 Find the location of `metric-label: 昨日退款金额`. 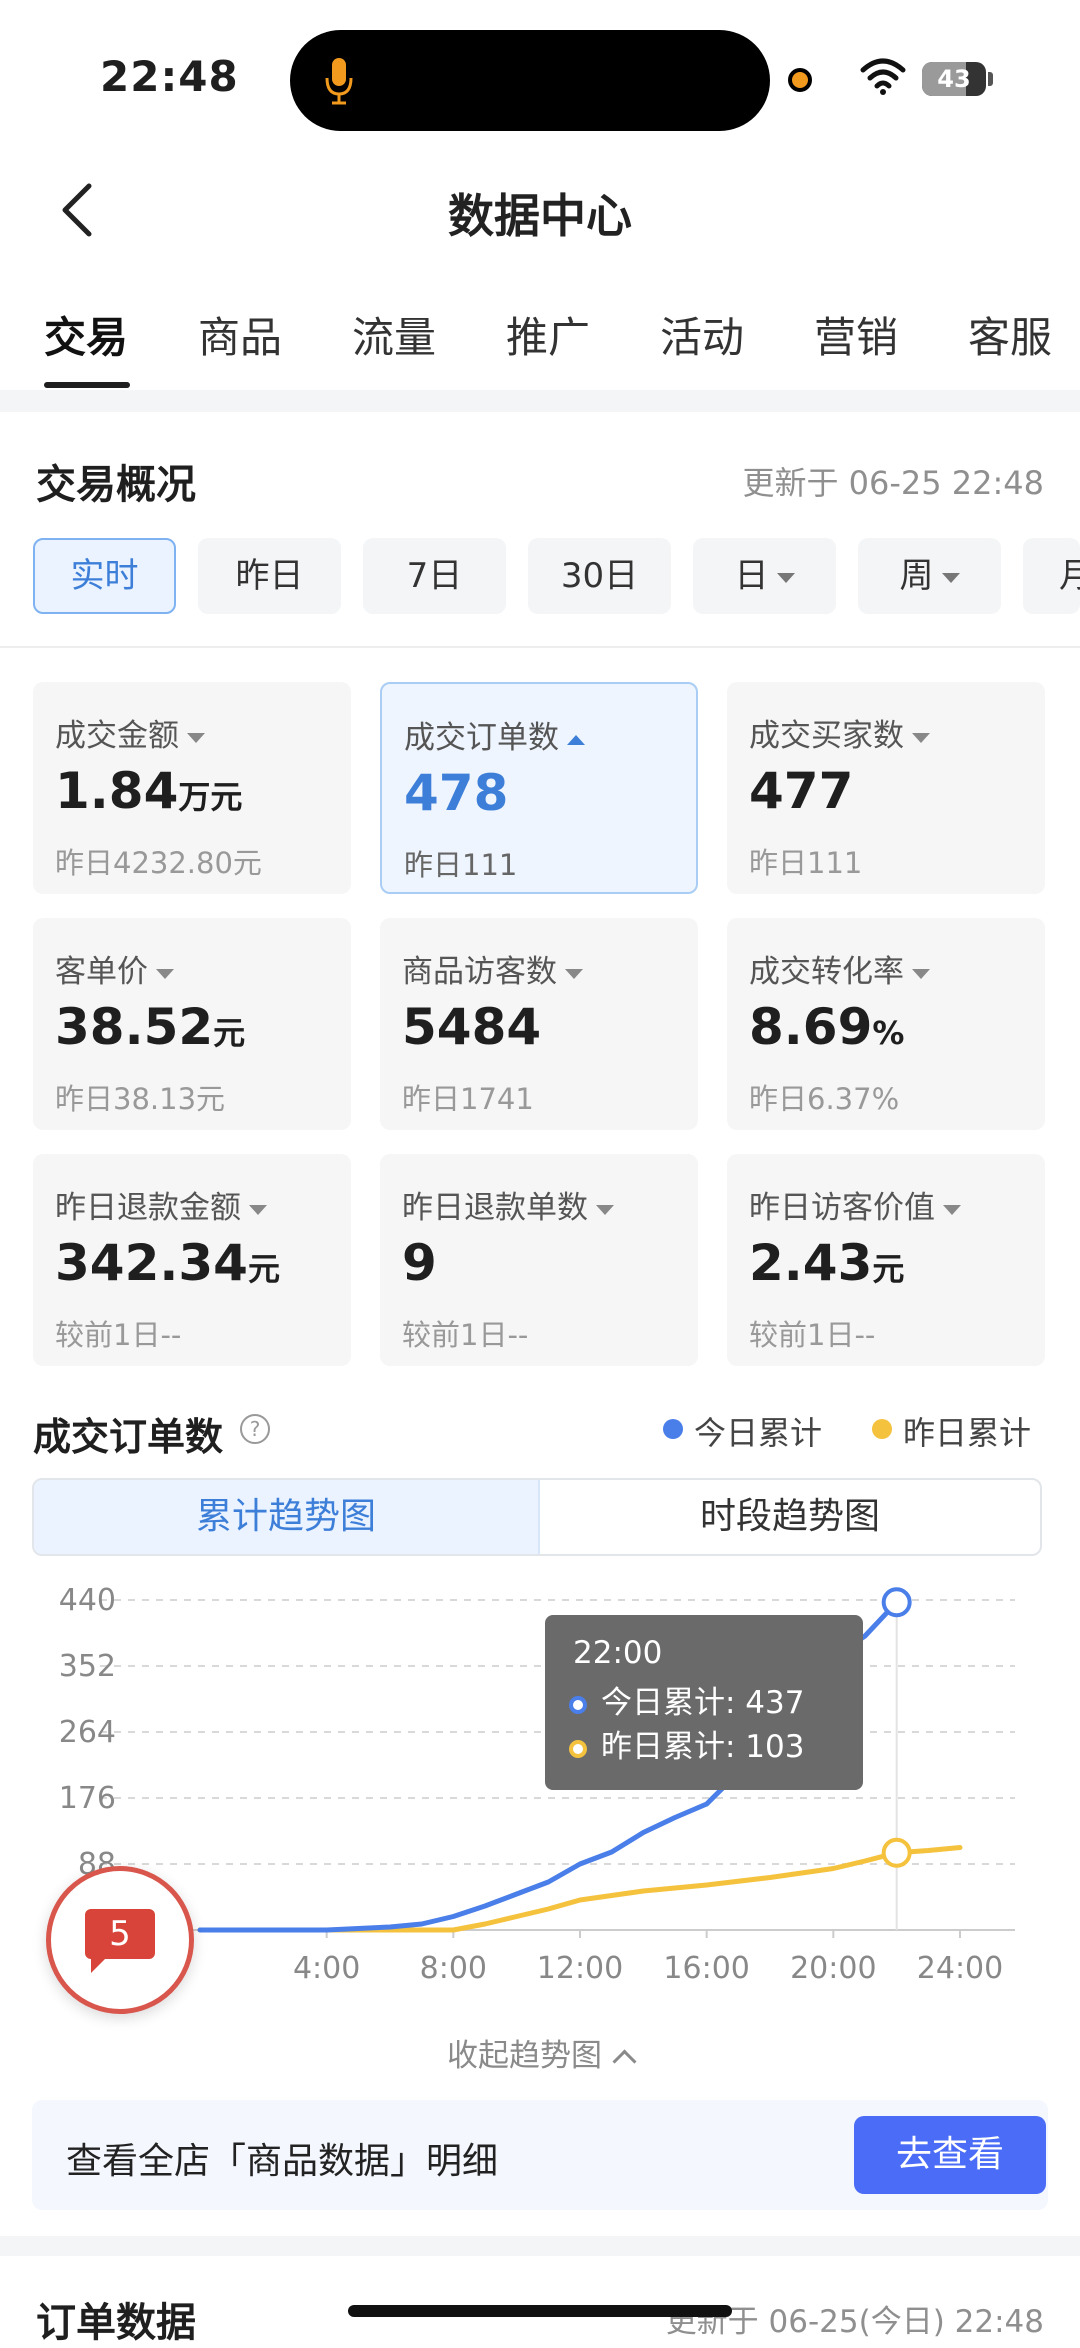

metric-label: 昨日退款金额 is located at coordinates (148, 1208).